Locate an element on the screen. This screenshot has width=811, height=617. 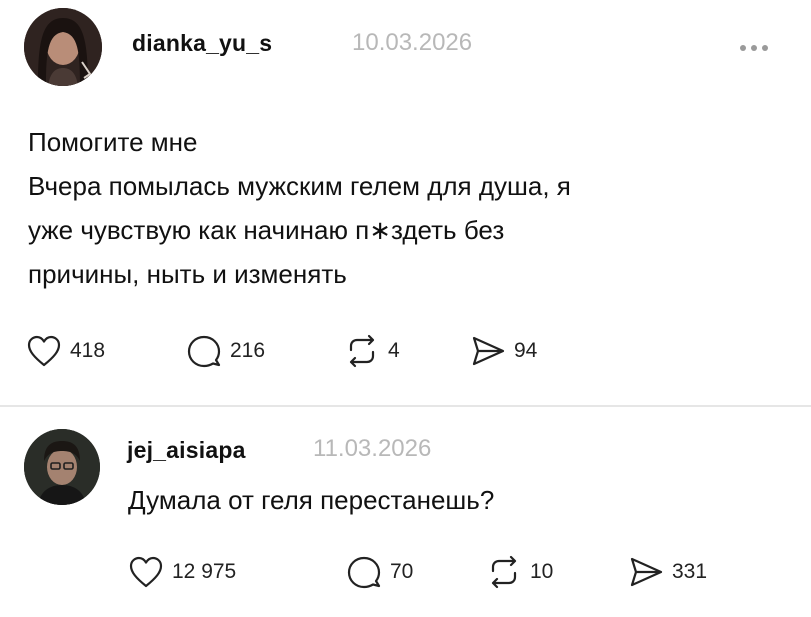
comment-button: 216 is located at coordinates (225, 351).